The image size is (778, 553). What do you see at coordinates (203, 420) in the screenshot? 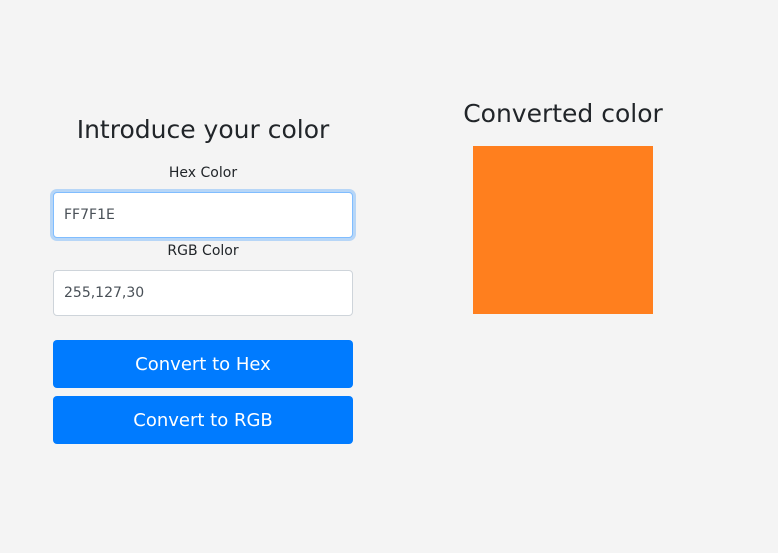
I see `convert-to-rgb-button: Convert to RGB` at bounding box center [203, 420].